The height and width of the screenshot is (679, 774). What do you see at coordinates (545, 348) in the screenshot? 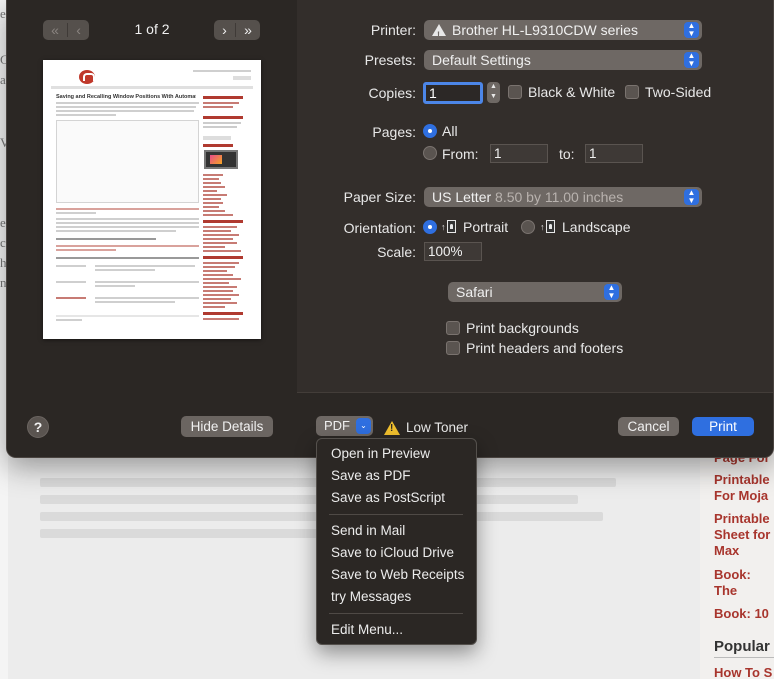
I see `print-headers-label: Print headers and footers` at bounding box center [545, 348].